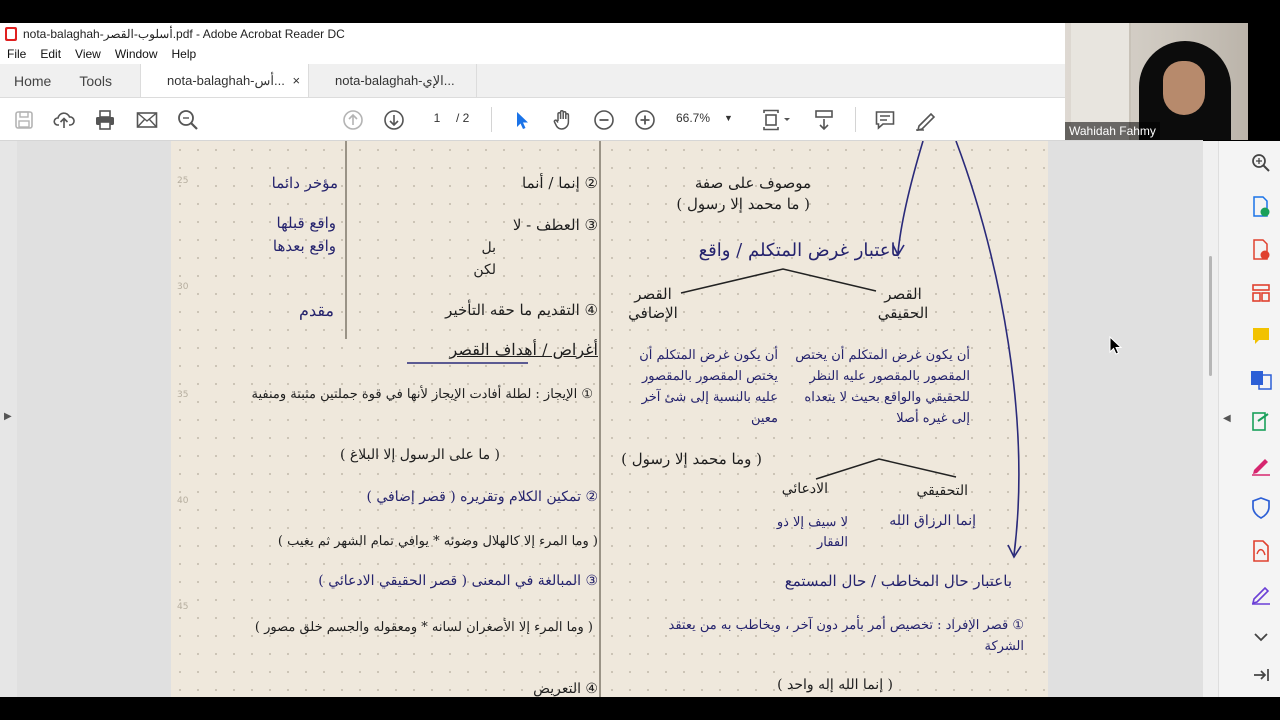  I want to click on scrollbar-thumb, so click(1210, 316).